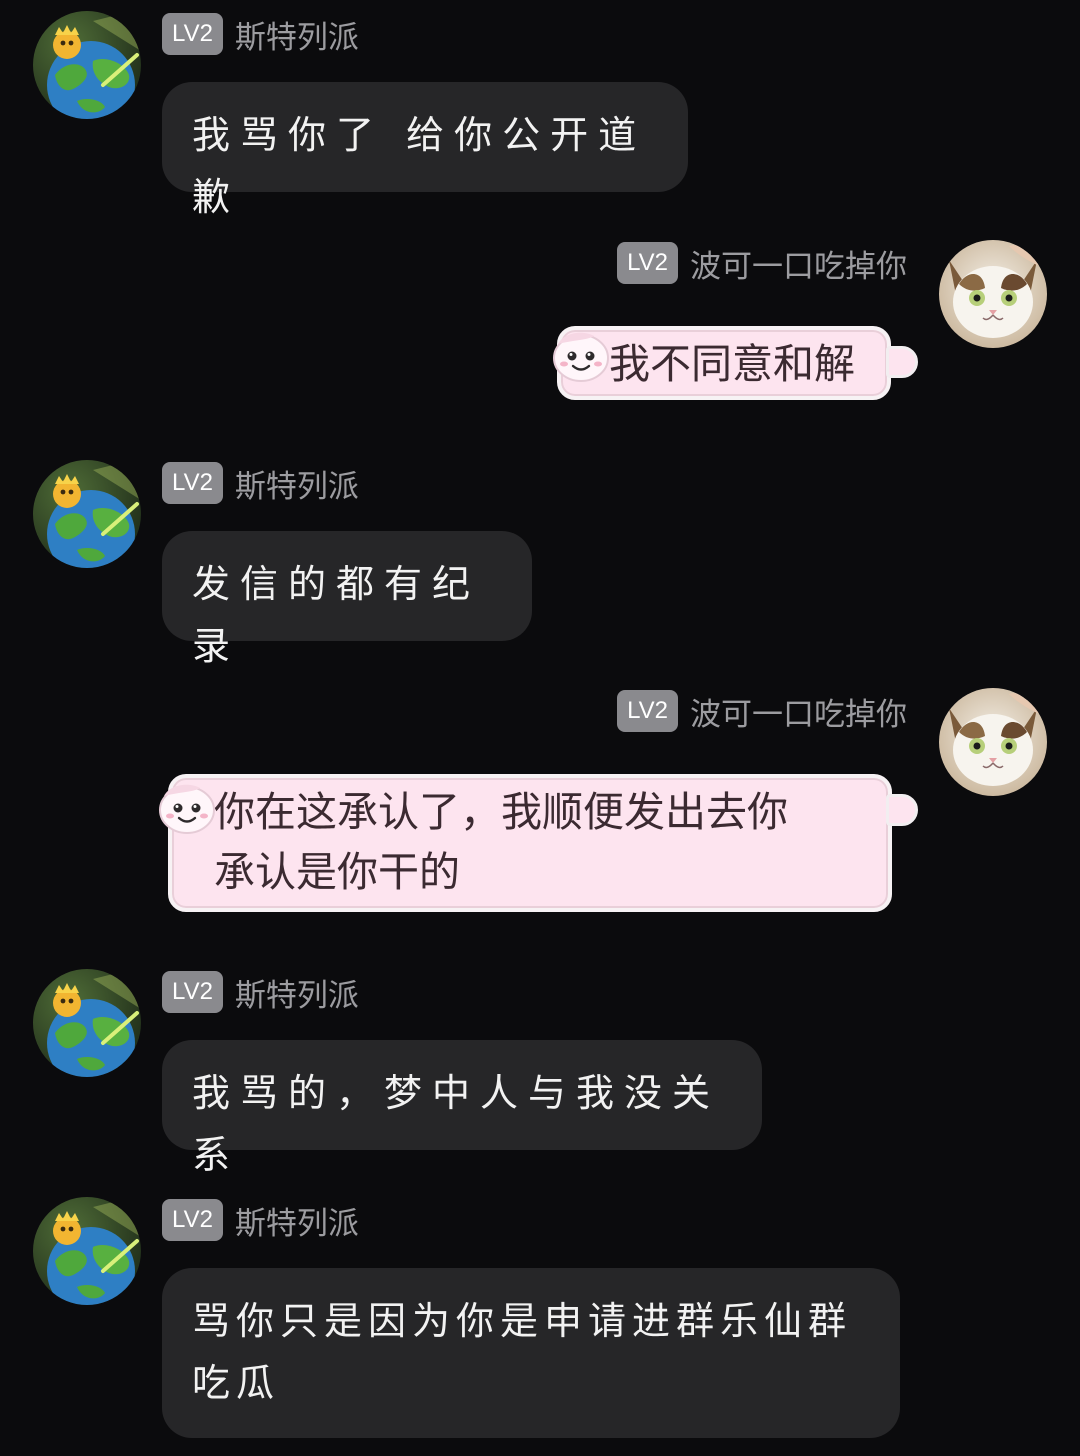 The width and height of the screenshot is (1080, 1456). Describe the element at coordinates (530, 843) in the screenshot. I see `message-bubble: 你在这承认了，我顺便发出去你 承认是你干的` at that location.